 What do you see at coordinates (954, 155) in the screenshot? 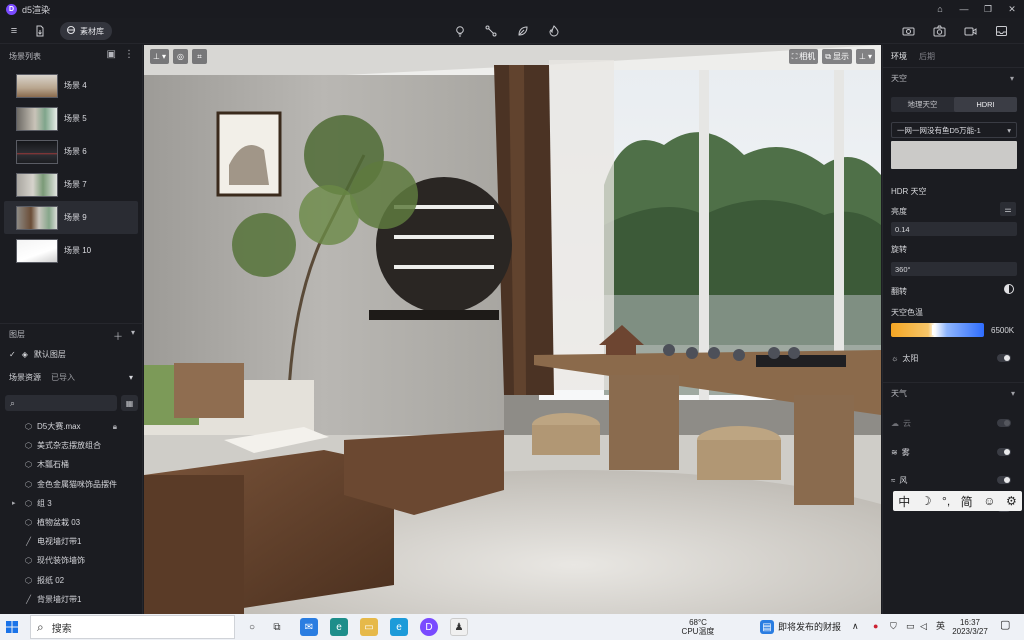
I see `hdri-preview` at bounding box center [954, 155].